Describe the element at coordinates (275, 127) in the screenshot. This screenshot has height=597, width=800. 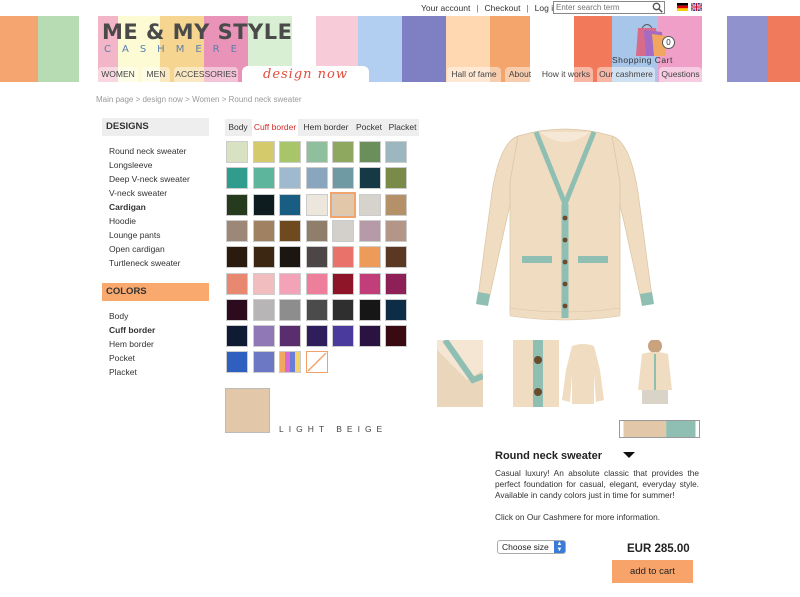
I see `tab-cuff-border: Cuff border` at that location.